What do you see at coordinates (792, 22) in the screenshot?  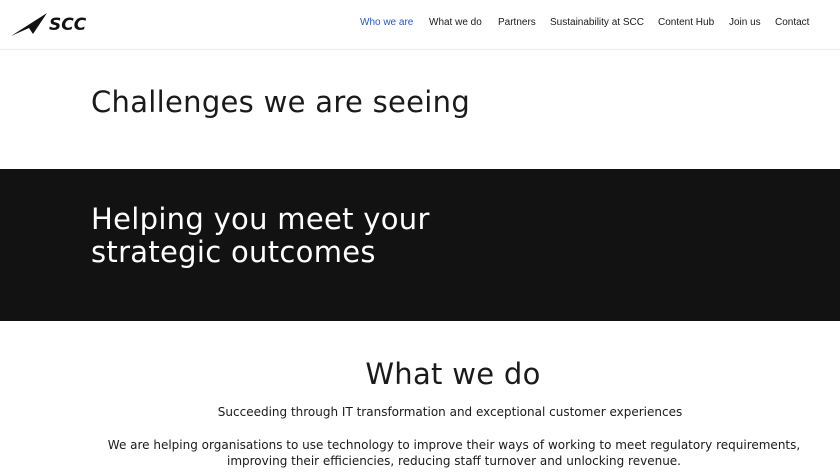 I see `nav-item-contact: Contact` at bounding box center [792, 22].